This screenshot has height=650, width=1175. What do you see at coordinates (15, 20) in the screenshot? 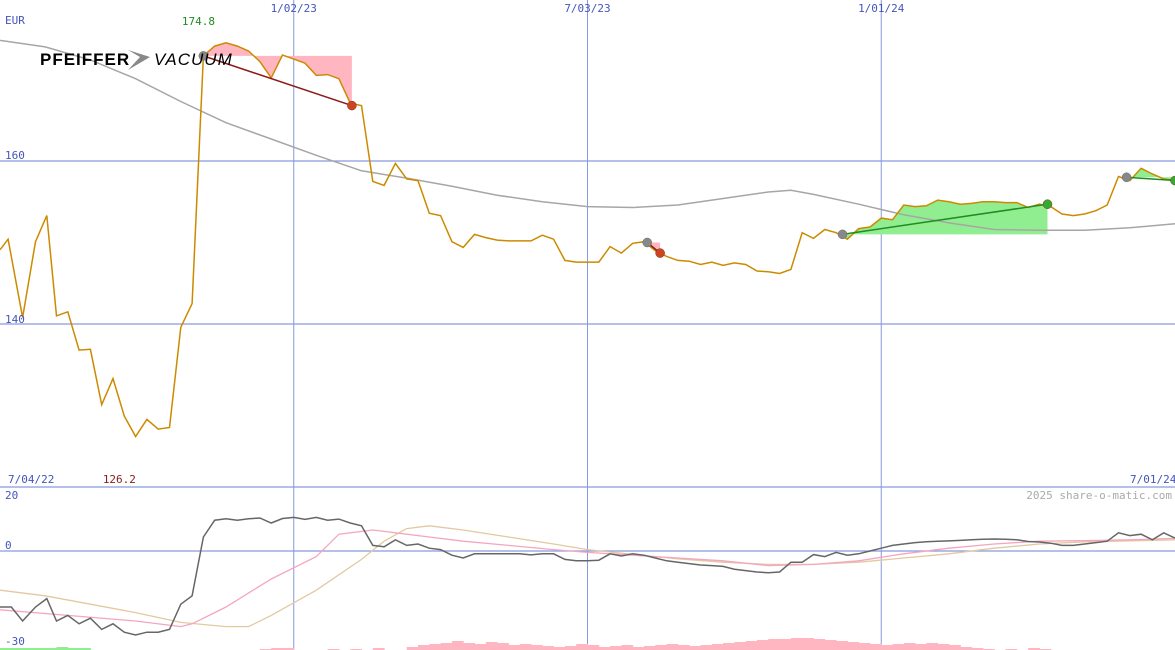
I see `currency-label: EUR` at bounding box center [15, 20].